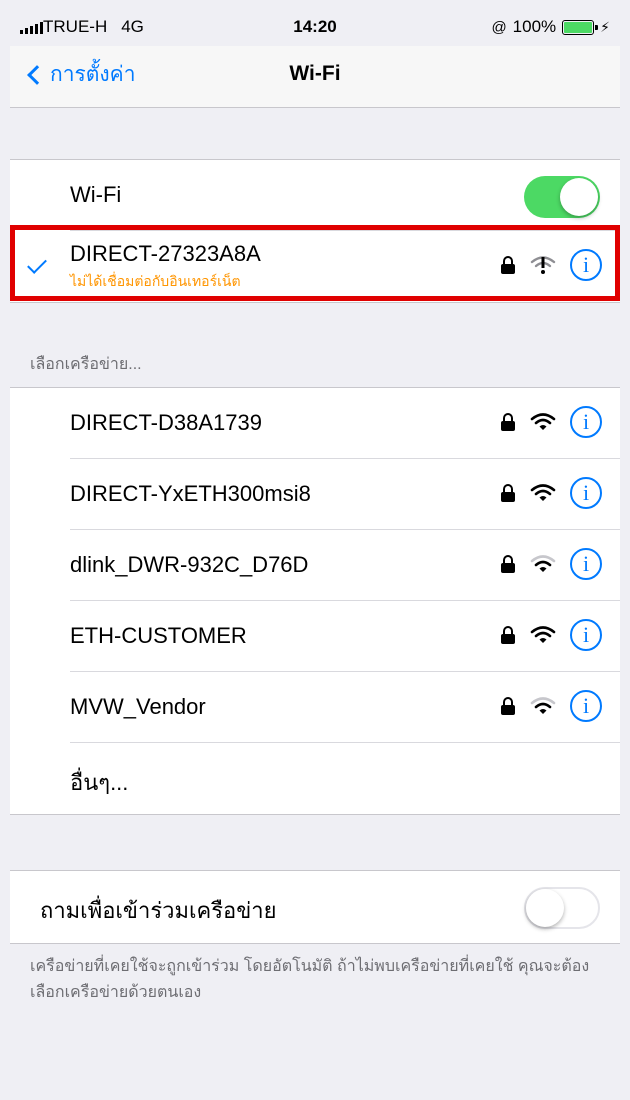 This screenshot has height=1100, width=630. I want to click on battery-indicator: @ 100% ⚡, so click(550, 27).